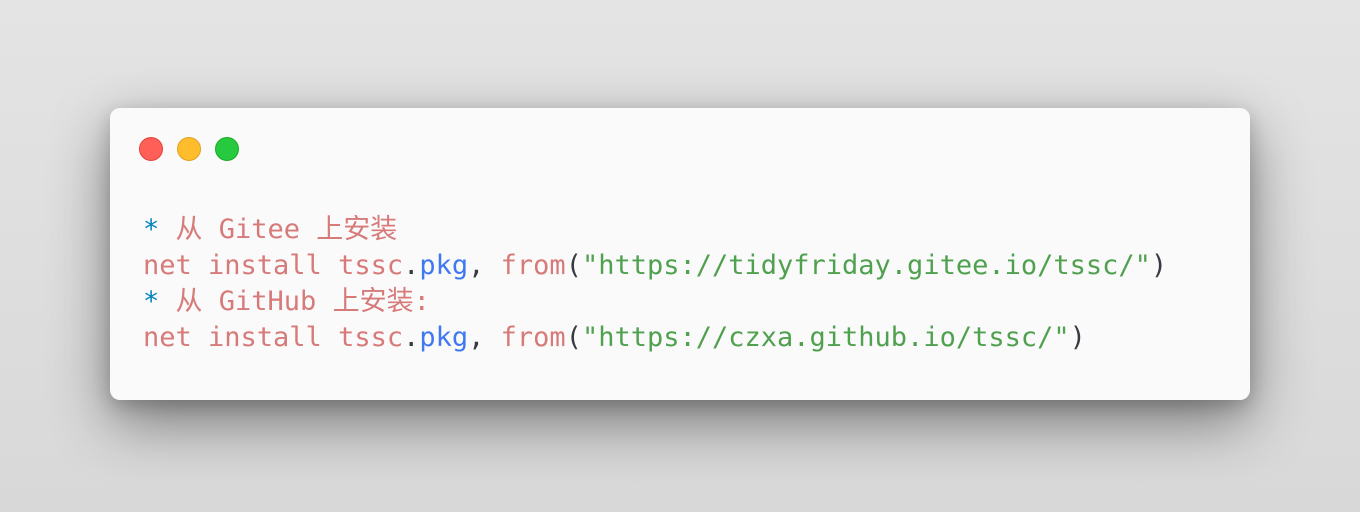  I want to click on url-string: "https://tidyfriday.gitee.io/tssc/", so click(866, 265).